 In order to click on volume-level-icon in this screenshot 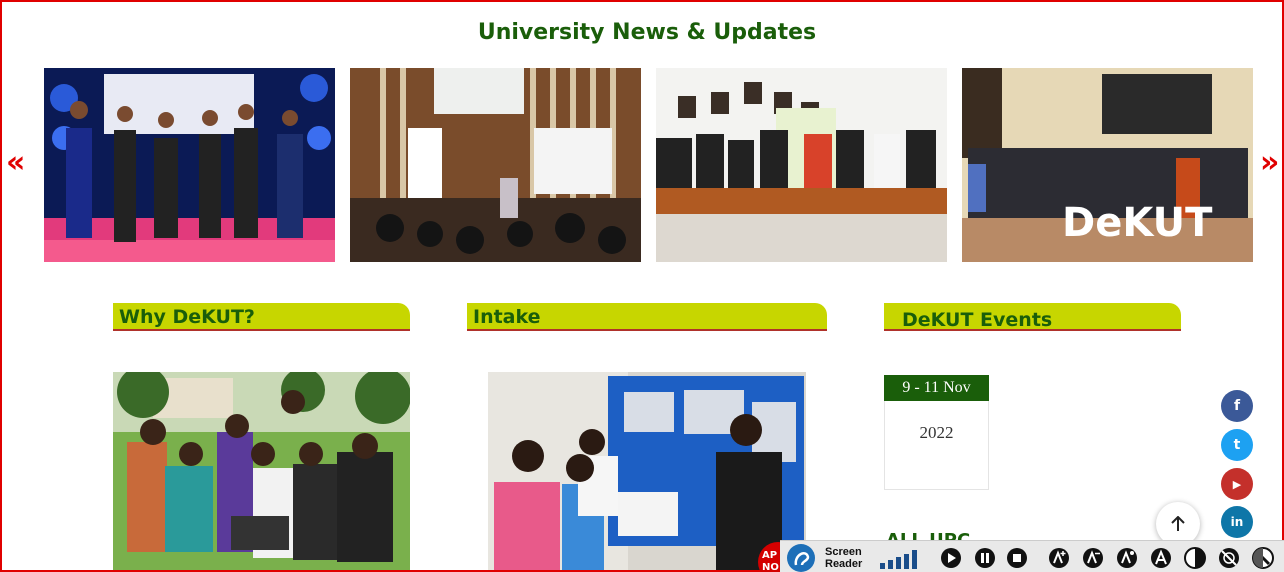, I will do `click(901, 558)`.